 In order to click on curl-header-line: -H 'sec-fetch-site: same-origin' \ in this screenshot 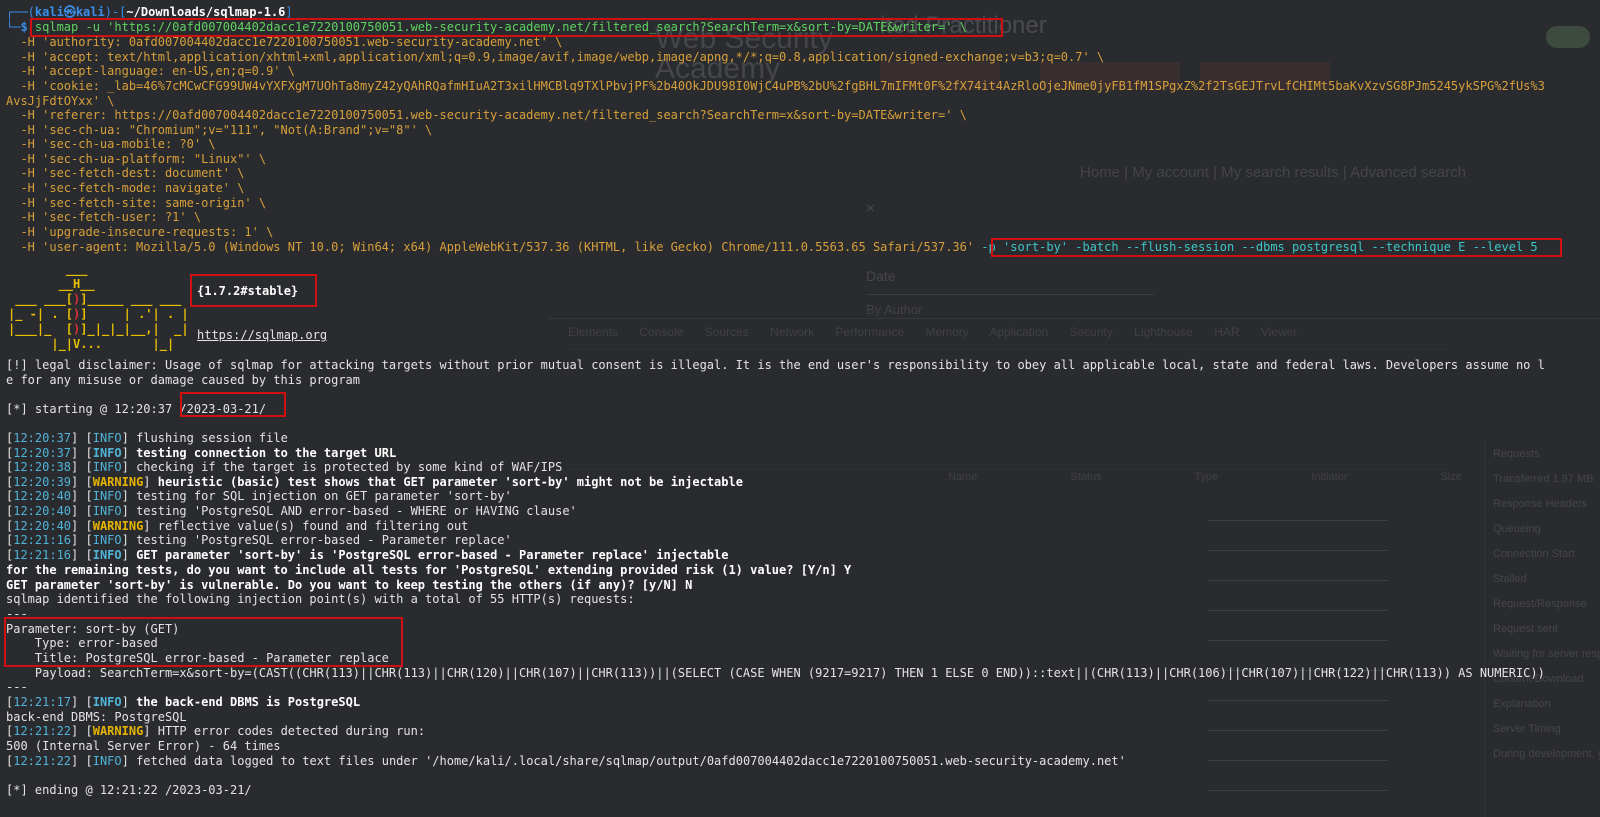, I will do `click(136, 203)`.